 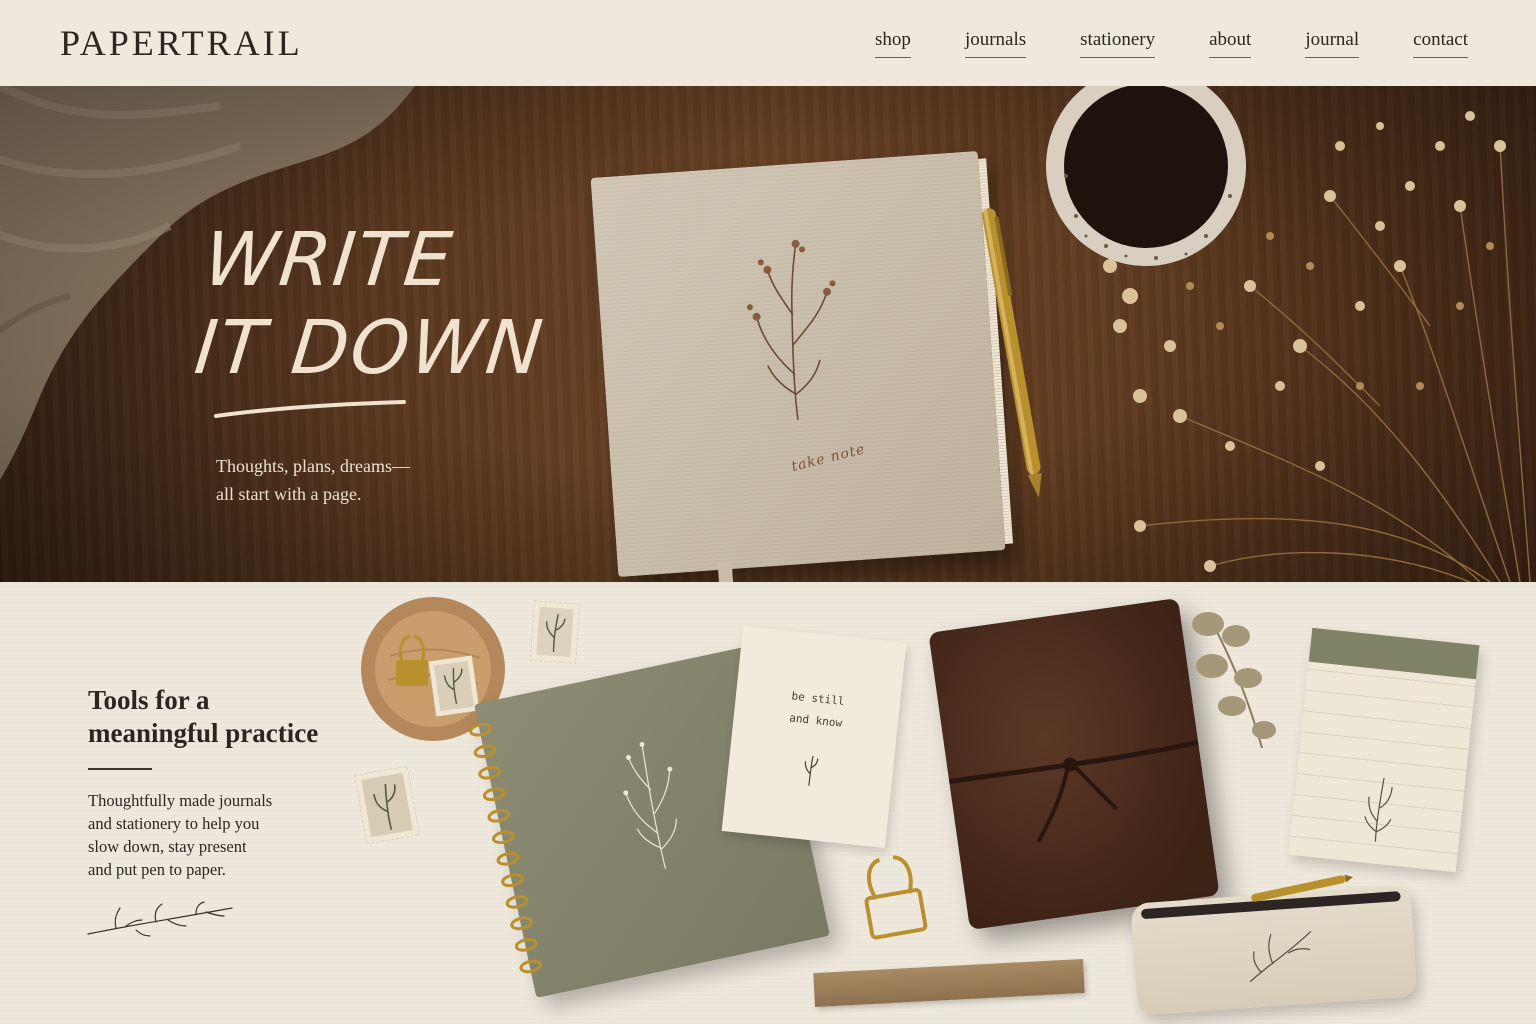 I want to click on leather-strap, so click(x=1073, y=791).